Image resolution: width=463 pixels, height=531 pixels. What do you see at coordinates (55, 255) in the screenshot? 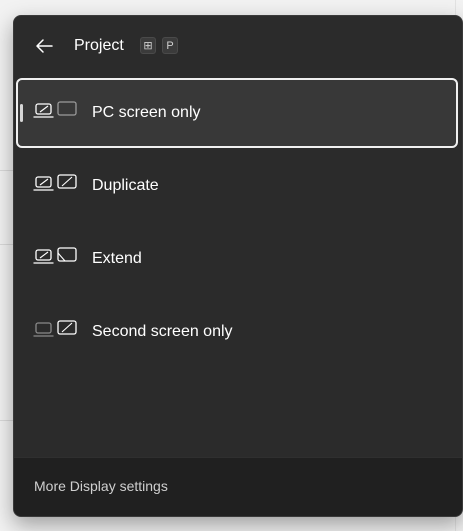
I see `extend-icon` at bounding box center [55, 255].